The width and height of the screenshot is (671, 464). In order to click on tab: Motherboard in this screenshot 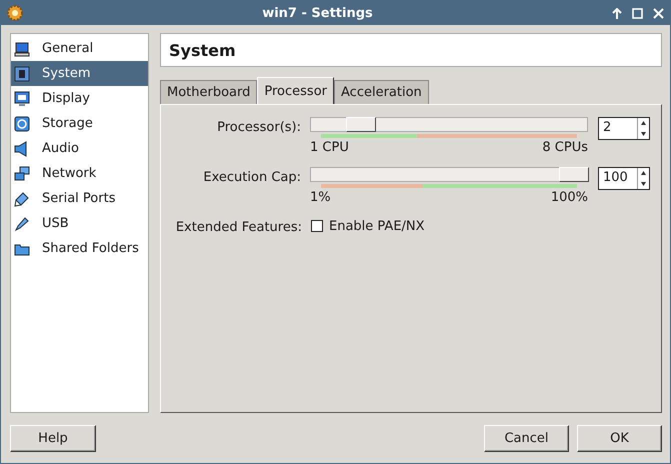, I will do `click(209, 92)`.